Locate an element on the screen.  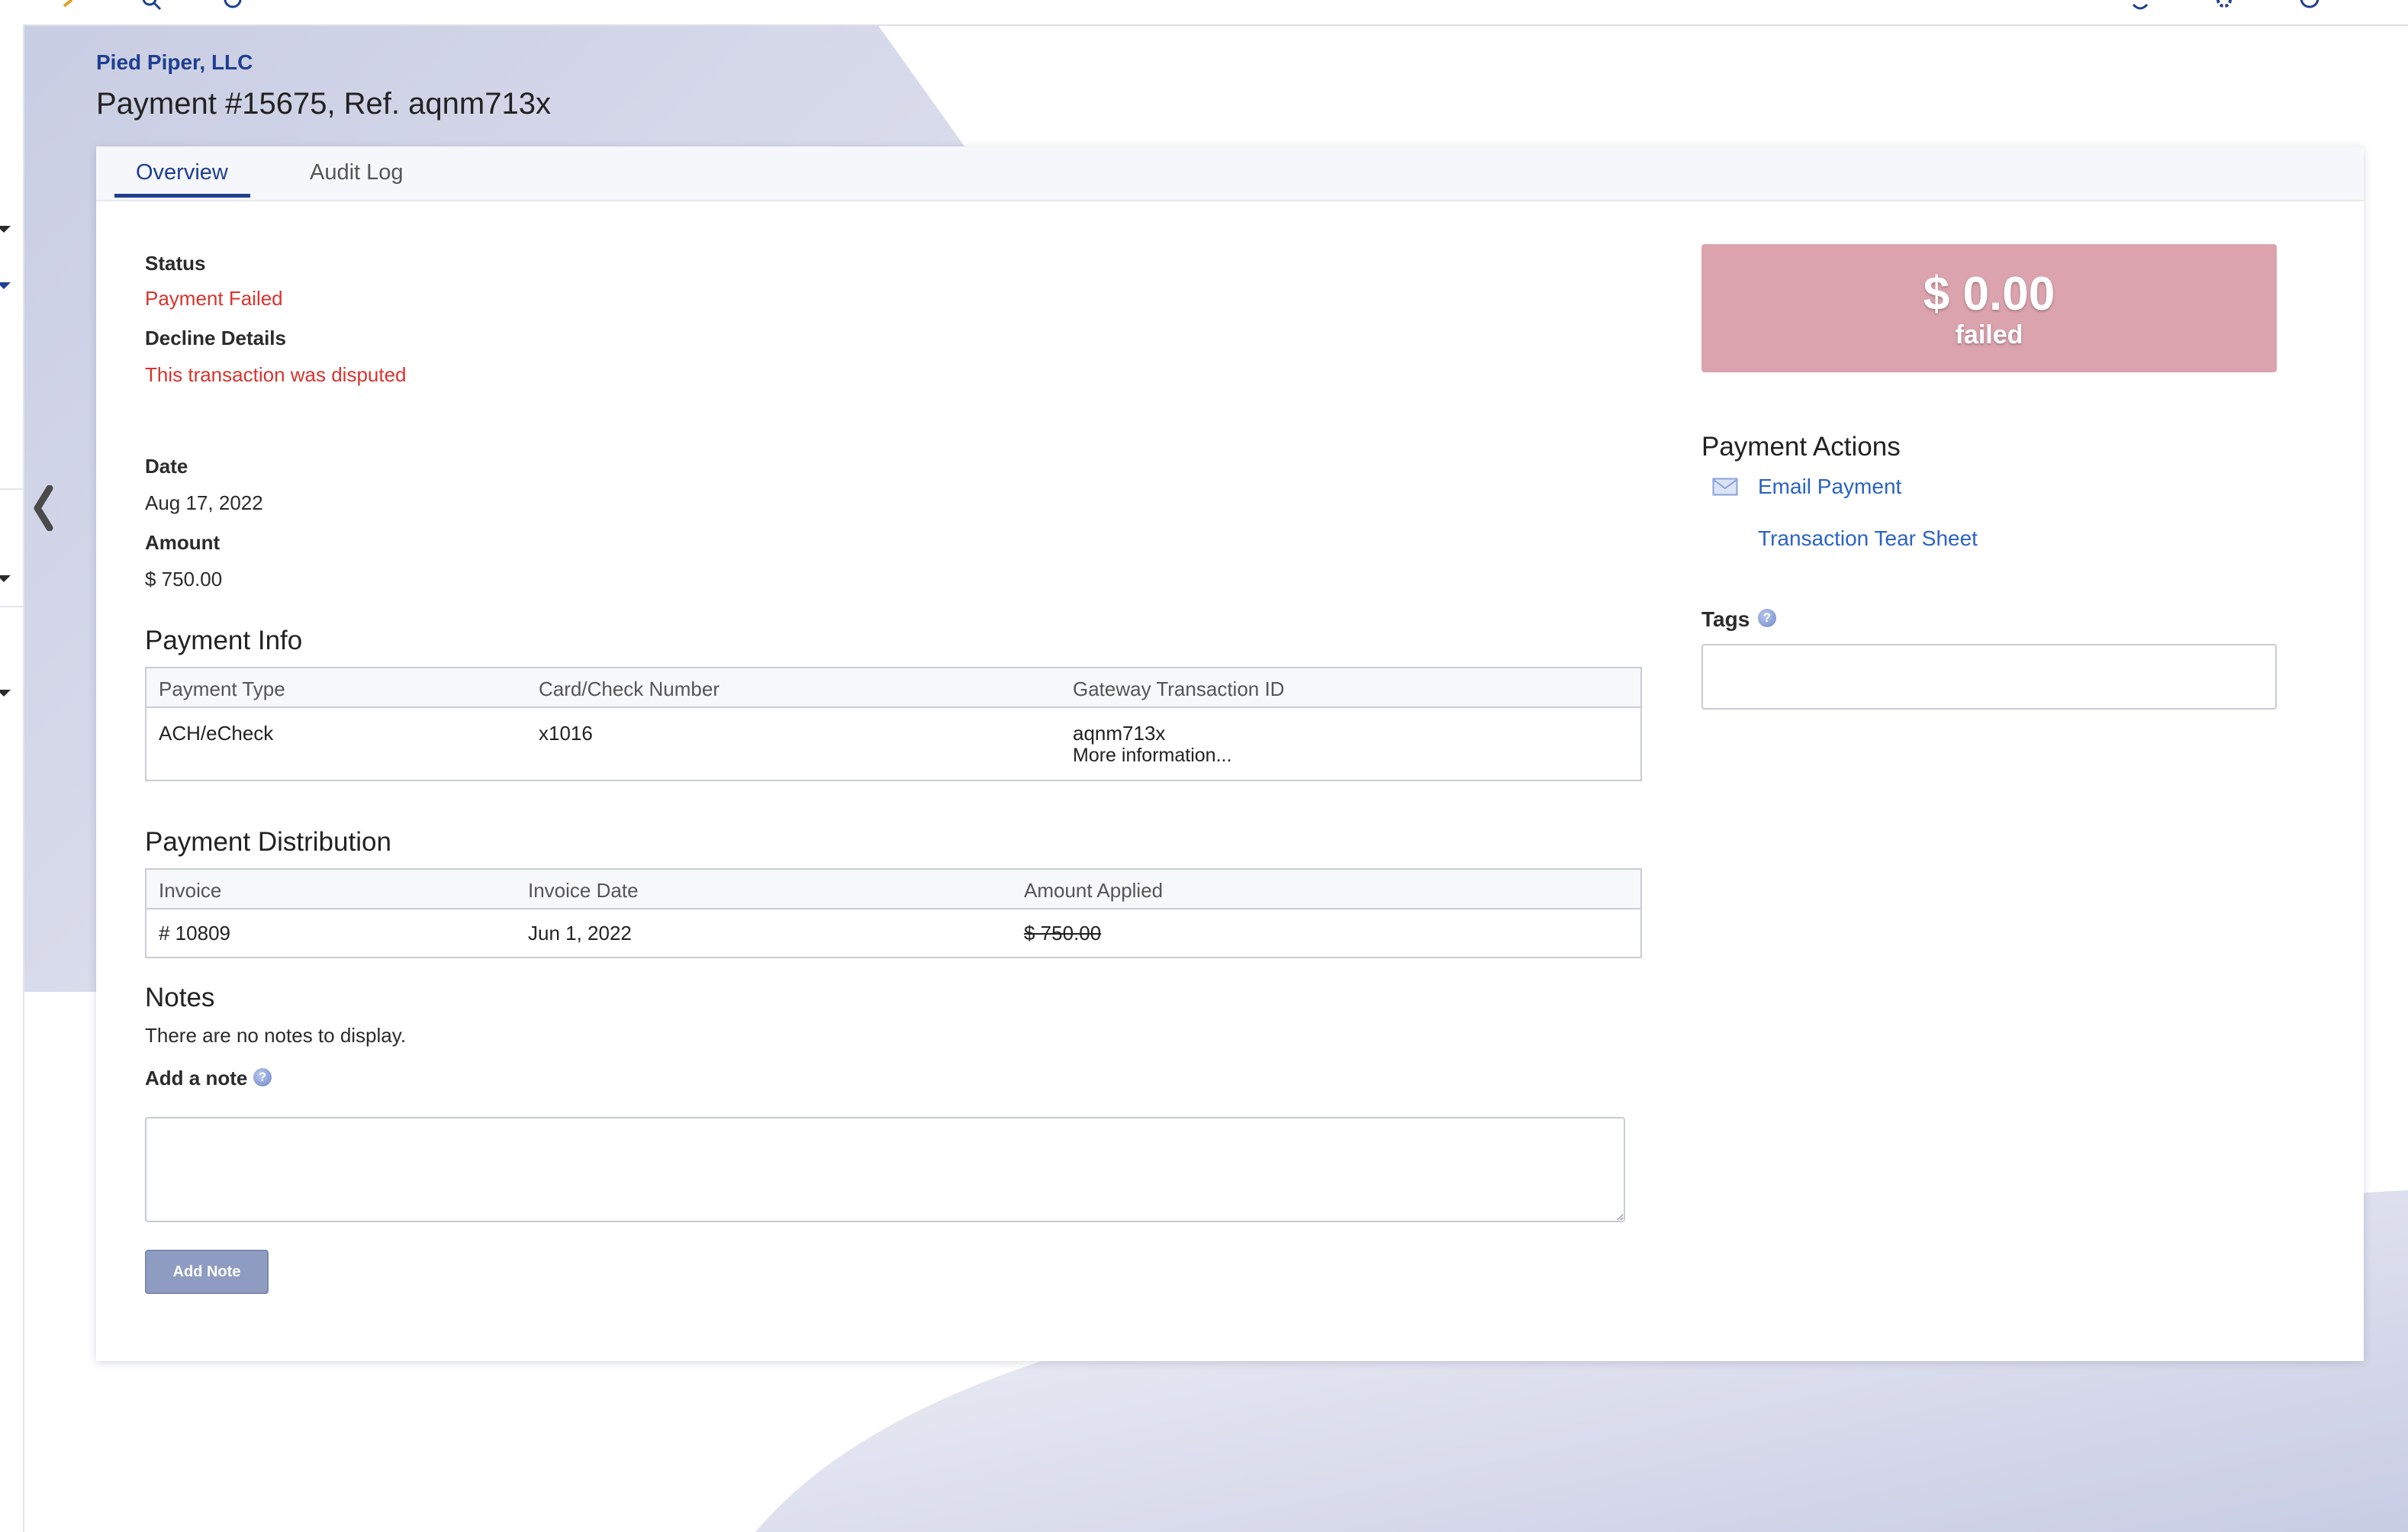
tags-label: Tags is located at coordinates (1725, 619).